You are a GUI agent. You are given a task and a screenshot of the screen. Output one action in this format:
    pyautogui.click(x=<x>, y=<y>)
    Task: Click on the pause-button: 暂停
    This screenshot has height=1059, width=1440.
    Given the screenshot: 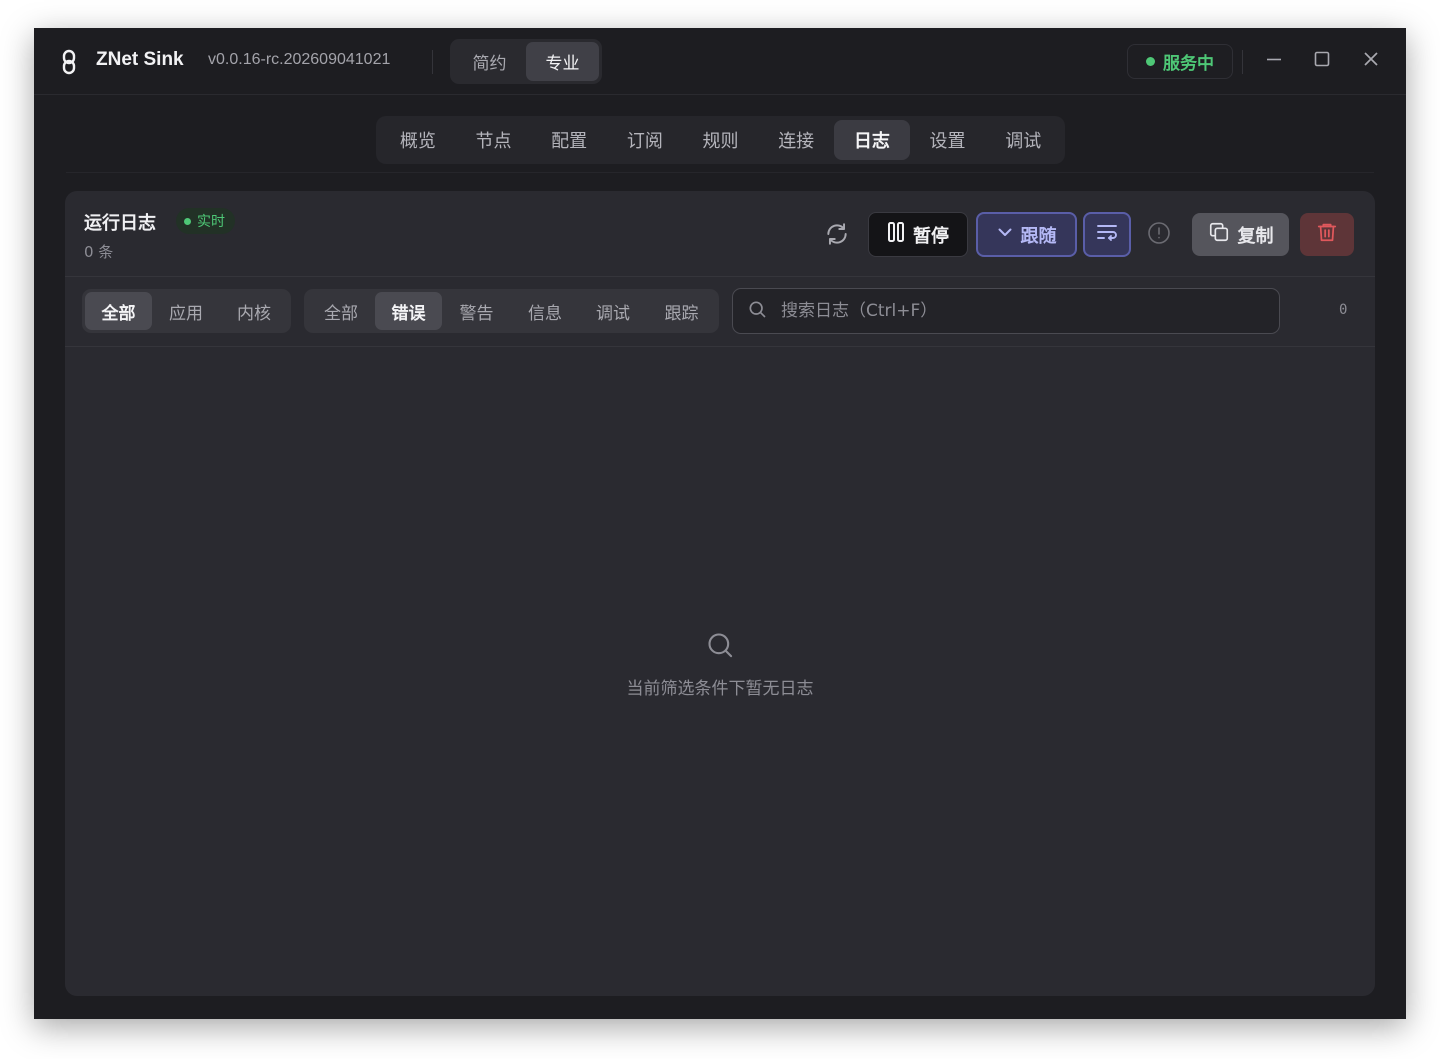 What is the action you would take?
    pyautogui.click(x=918, y=234)
    